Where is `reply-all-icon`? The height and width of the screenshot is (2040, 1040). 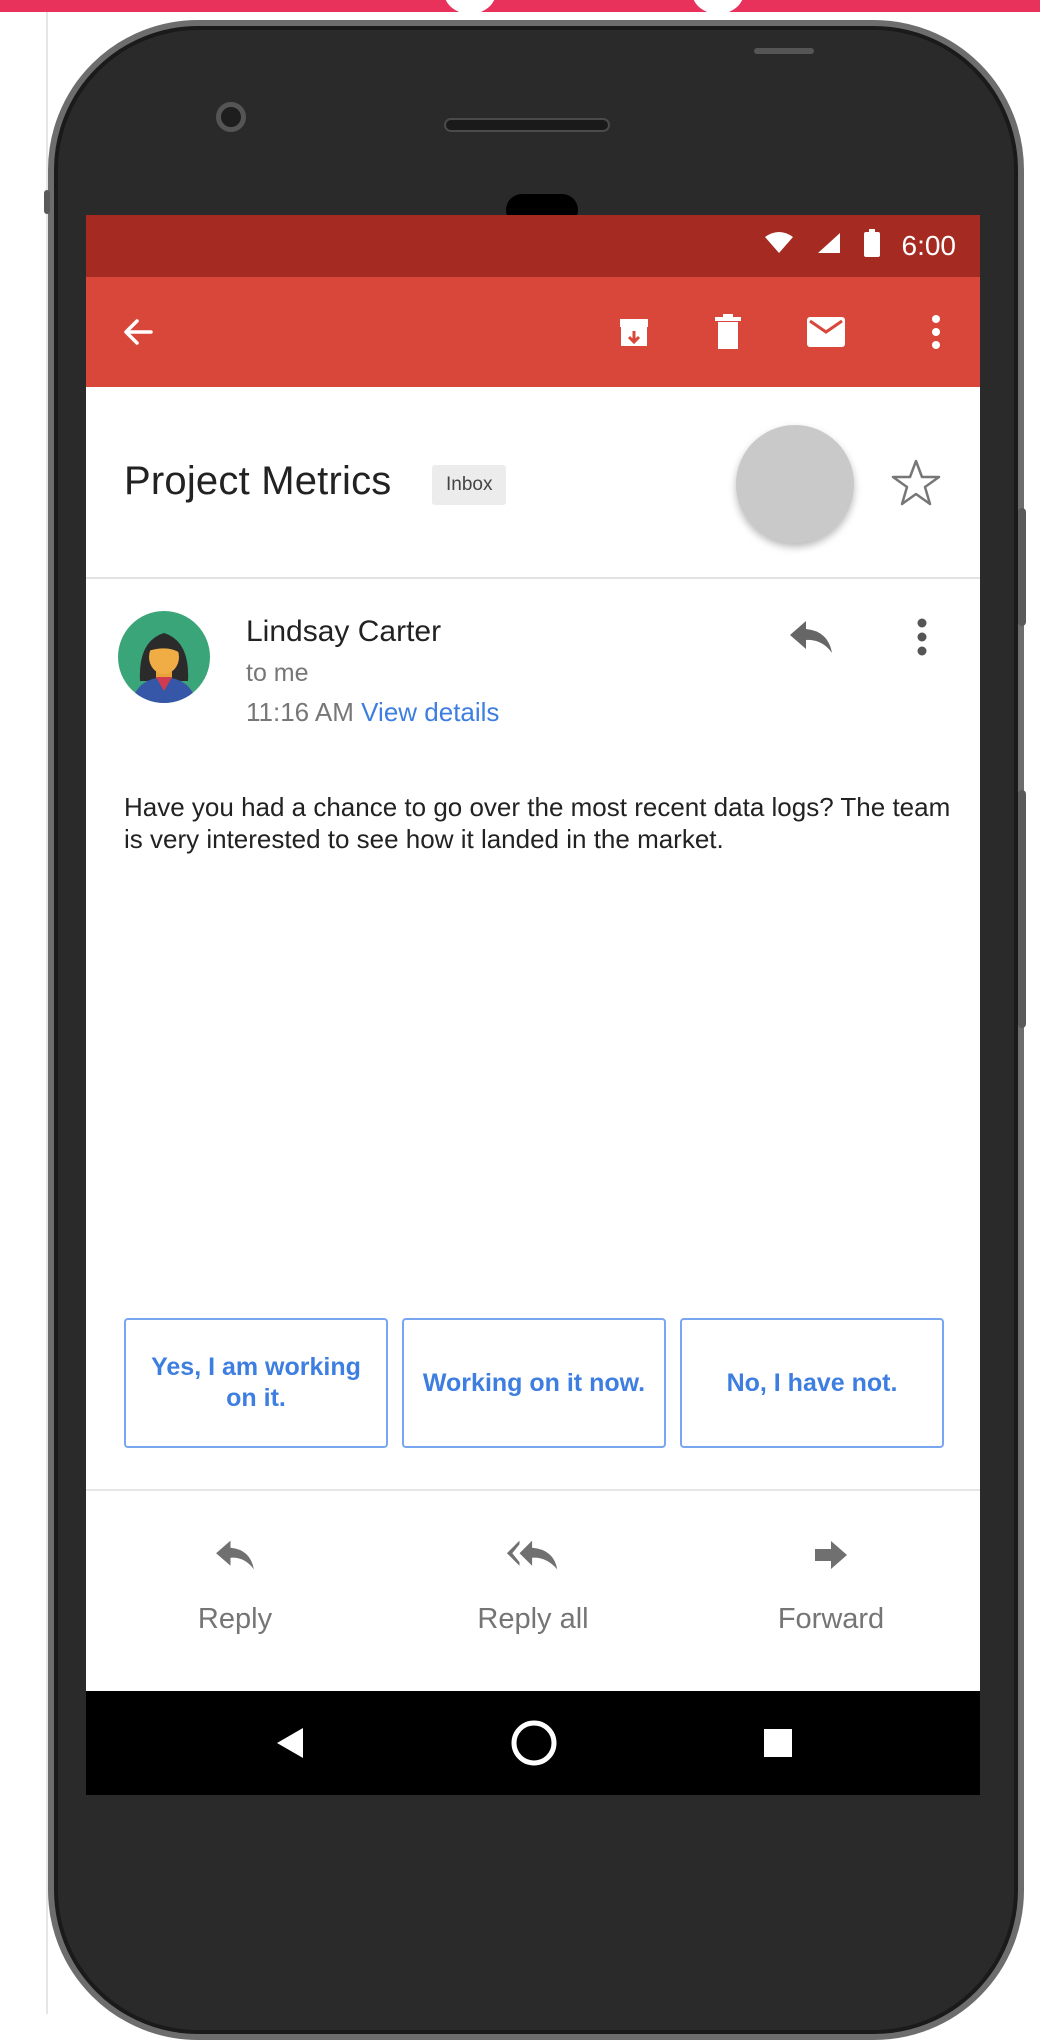
reply-all-icon is located at coordinates (533, 1555).